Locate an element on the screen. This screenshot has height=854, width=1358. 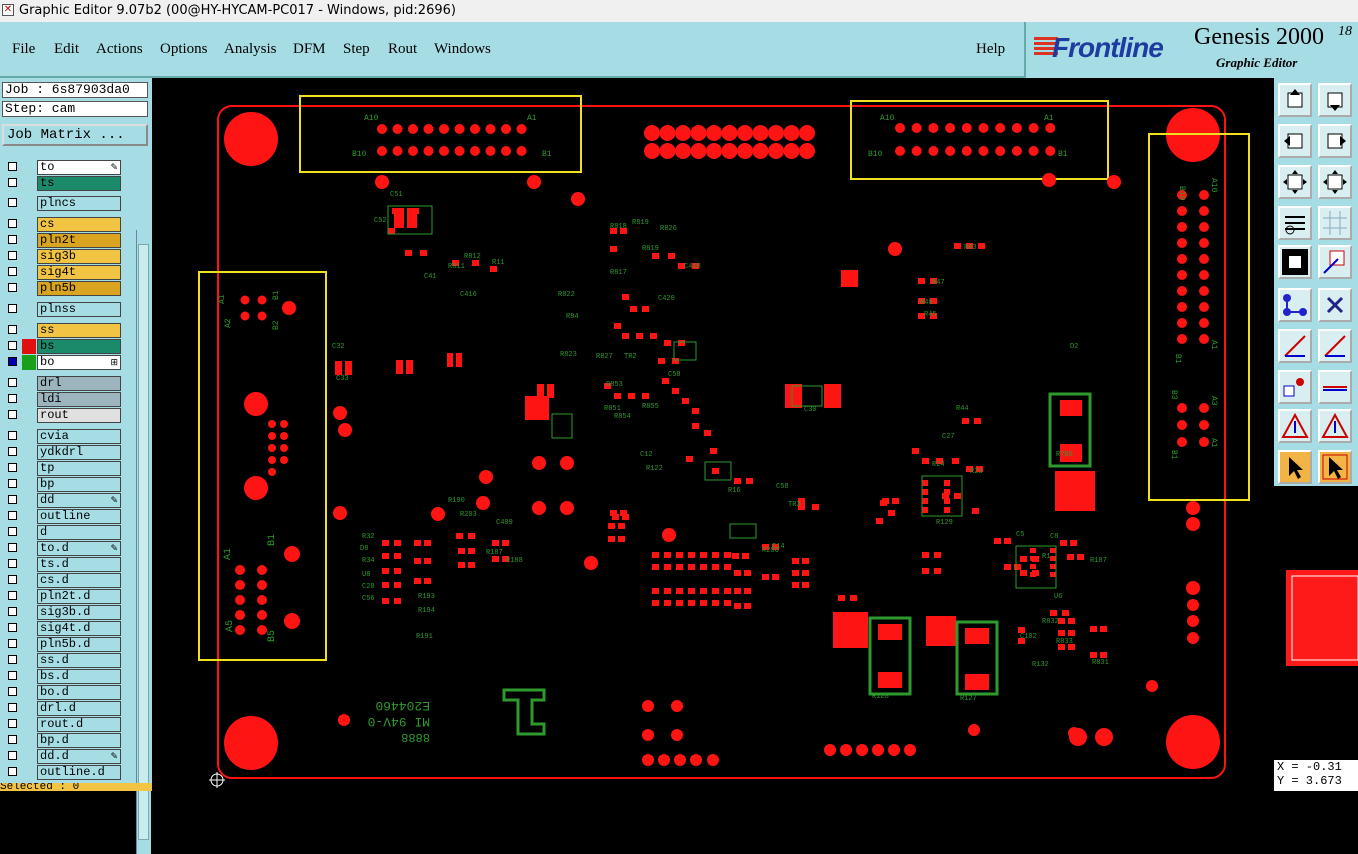
grid-icon is located at coordinates (1335, 223).